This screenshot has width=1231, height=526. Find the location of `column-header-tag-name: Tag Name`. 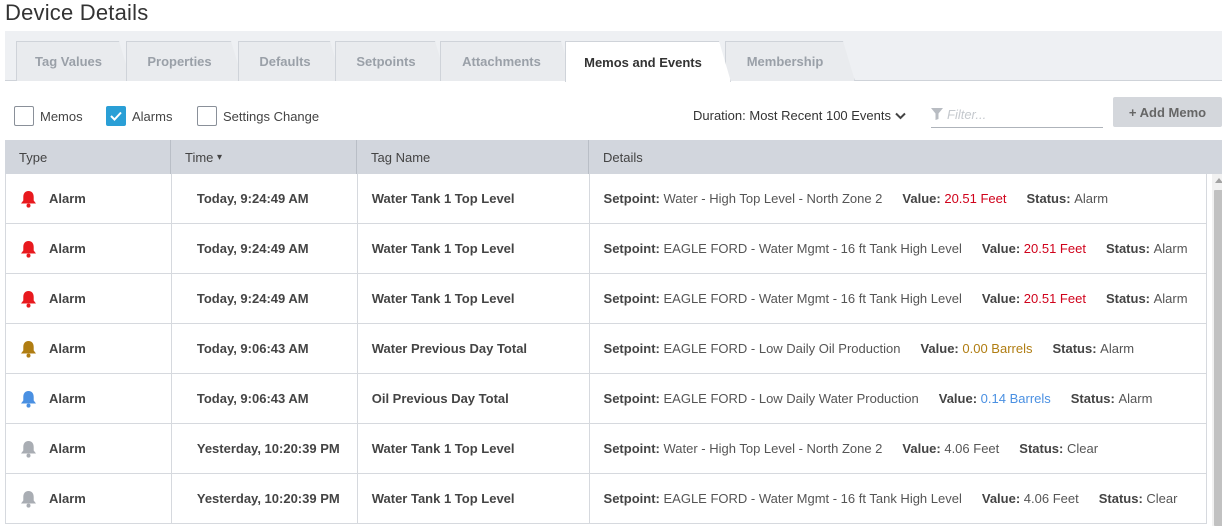

column-header-tag-name: Tag Name is located at coordinates (473, 157).